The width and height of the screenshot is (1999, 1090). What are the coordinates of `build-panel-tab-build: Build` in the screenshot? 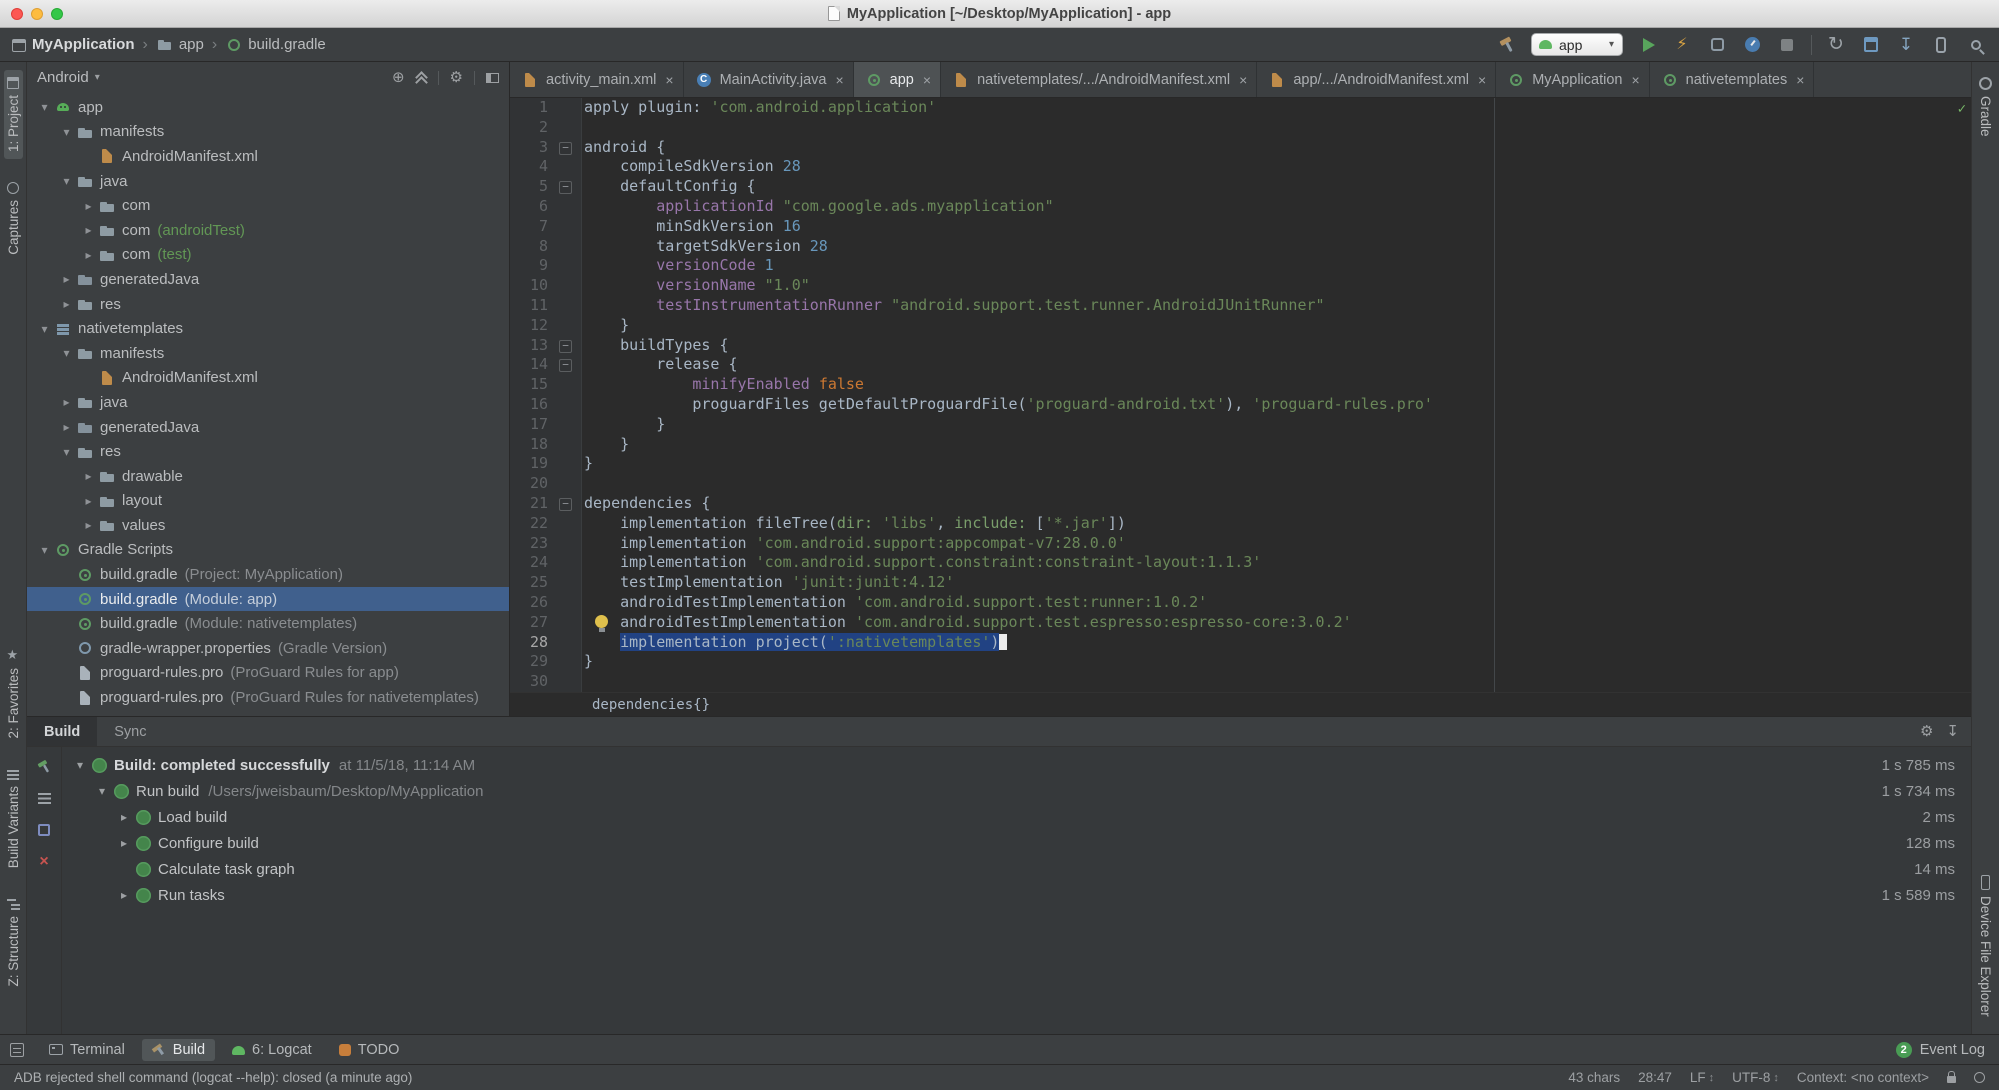 It's located at (62, 731).